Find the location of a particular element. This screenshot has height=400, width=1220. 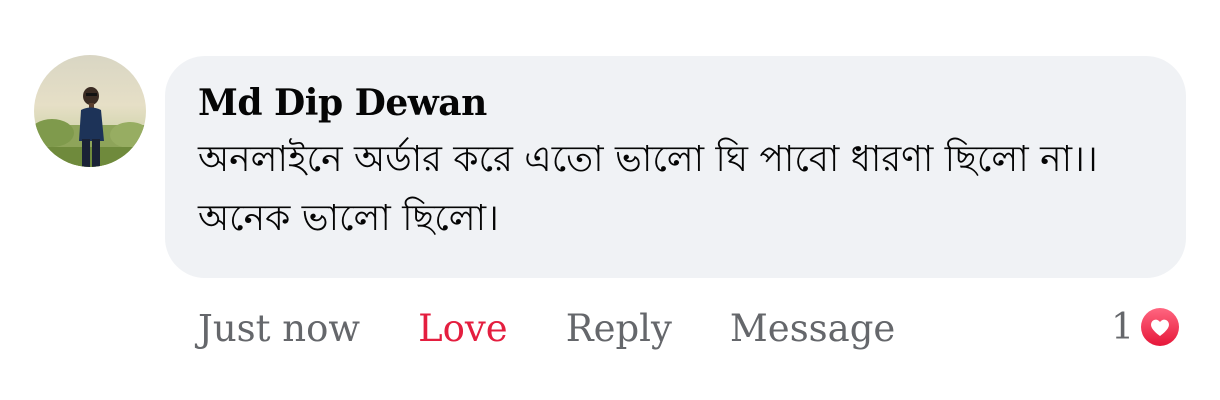

reaction-summary: 1 is located at coordinates (1146, 327).